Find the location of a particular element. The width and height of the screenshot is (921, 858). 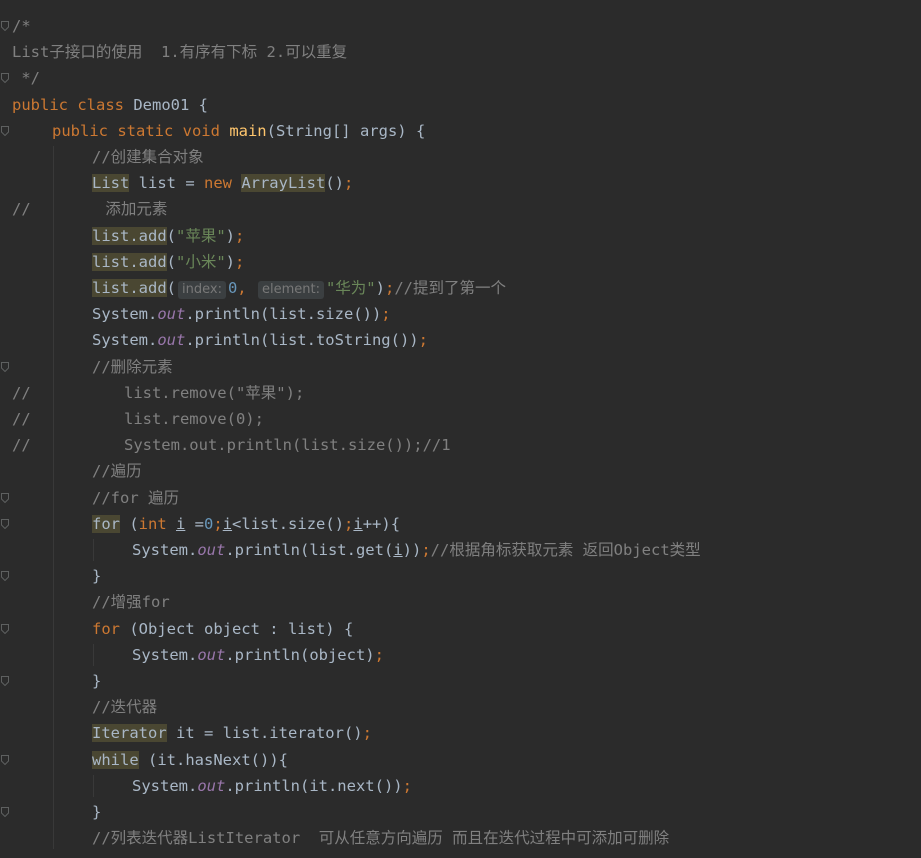

code-token: ++){ is located at coordinates (381, 523).